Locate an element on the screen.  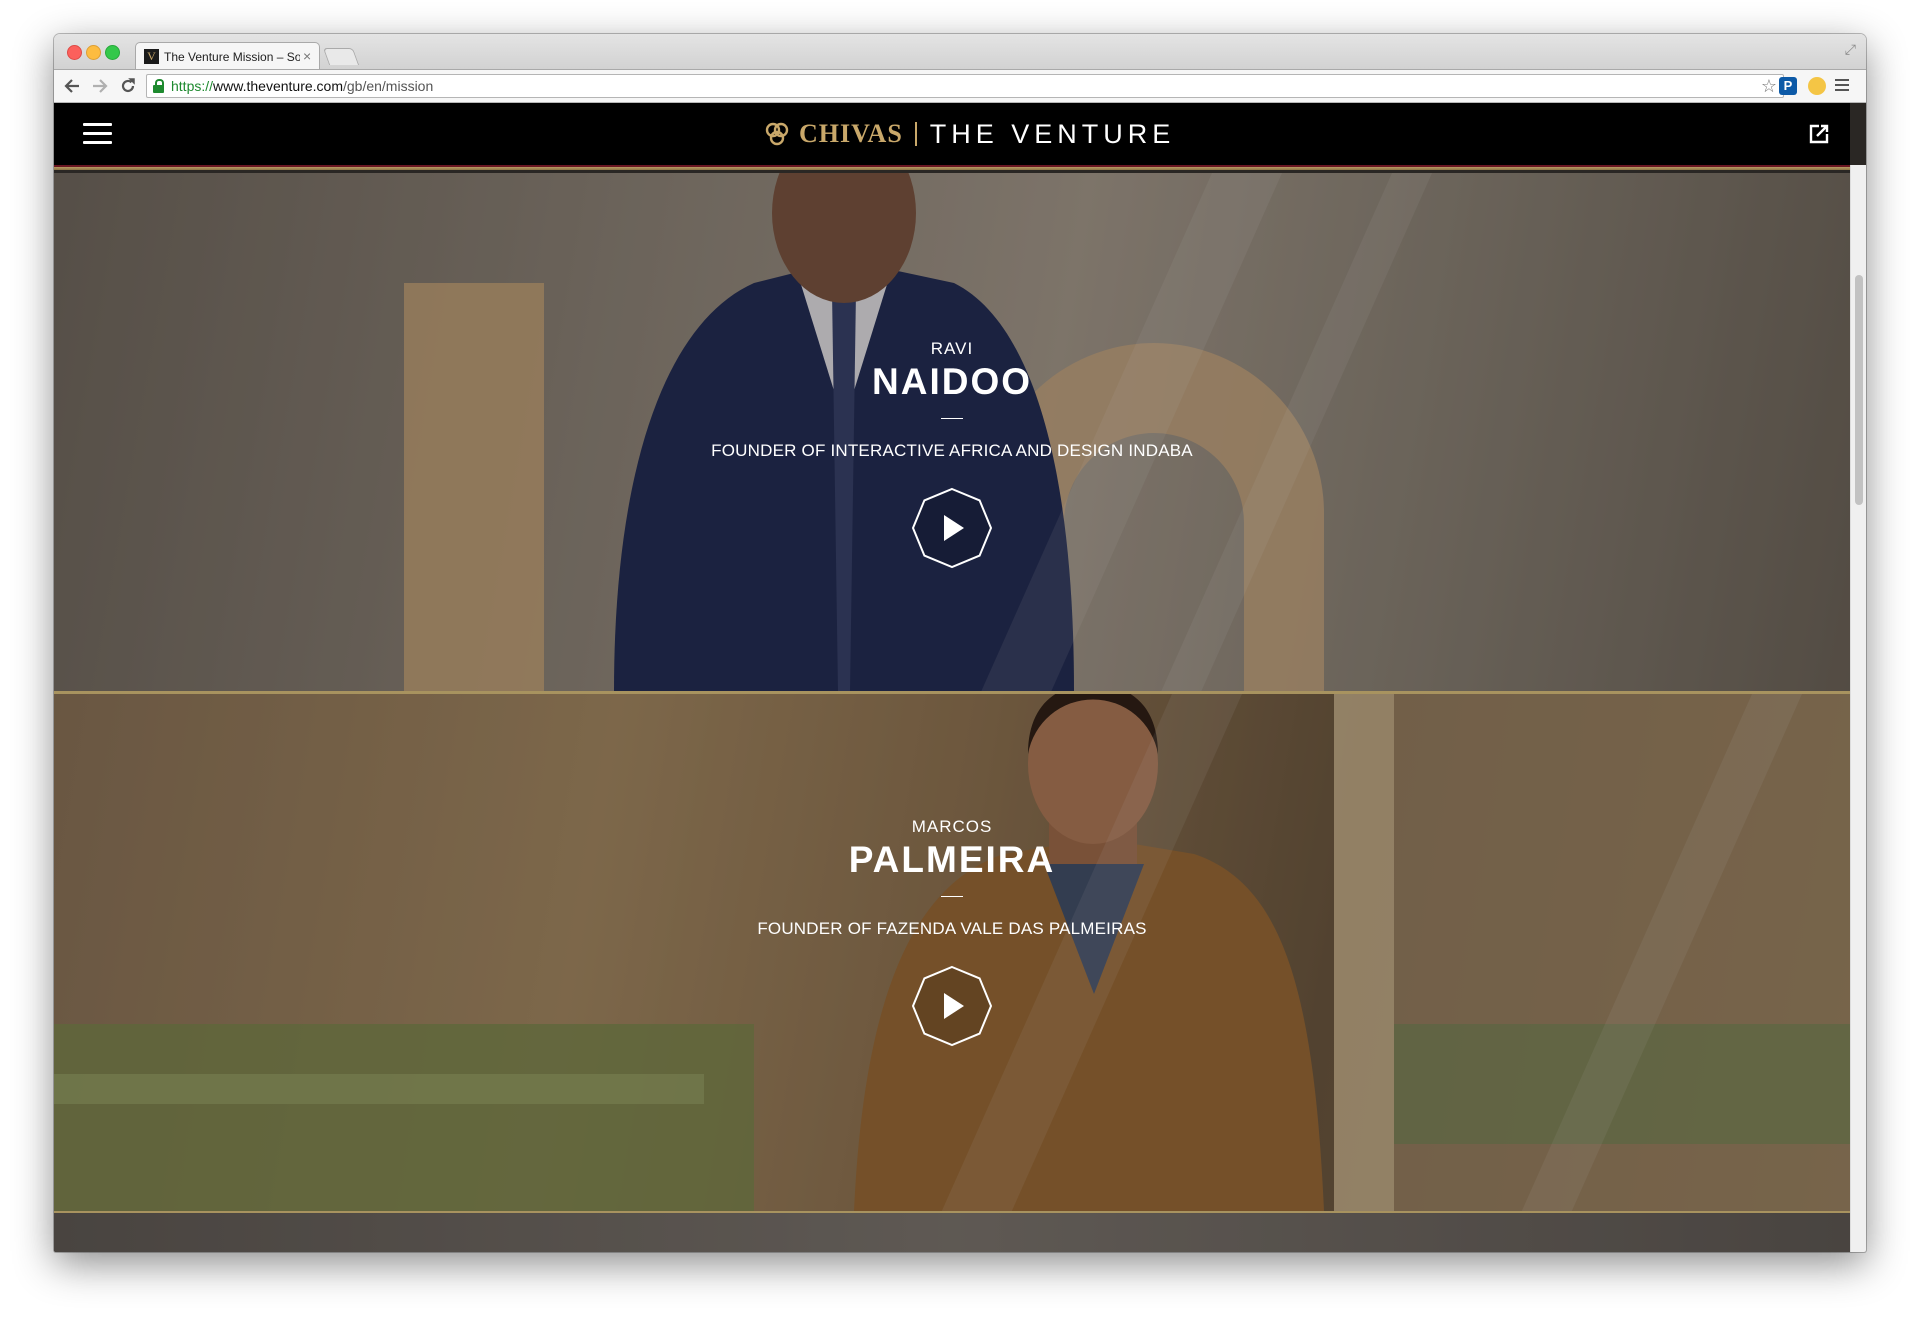
url-path: /gb/en/mission is located at coordinates (388, 86).